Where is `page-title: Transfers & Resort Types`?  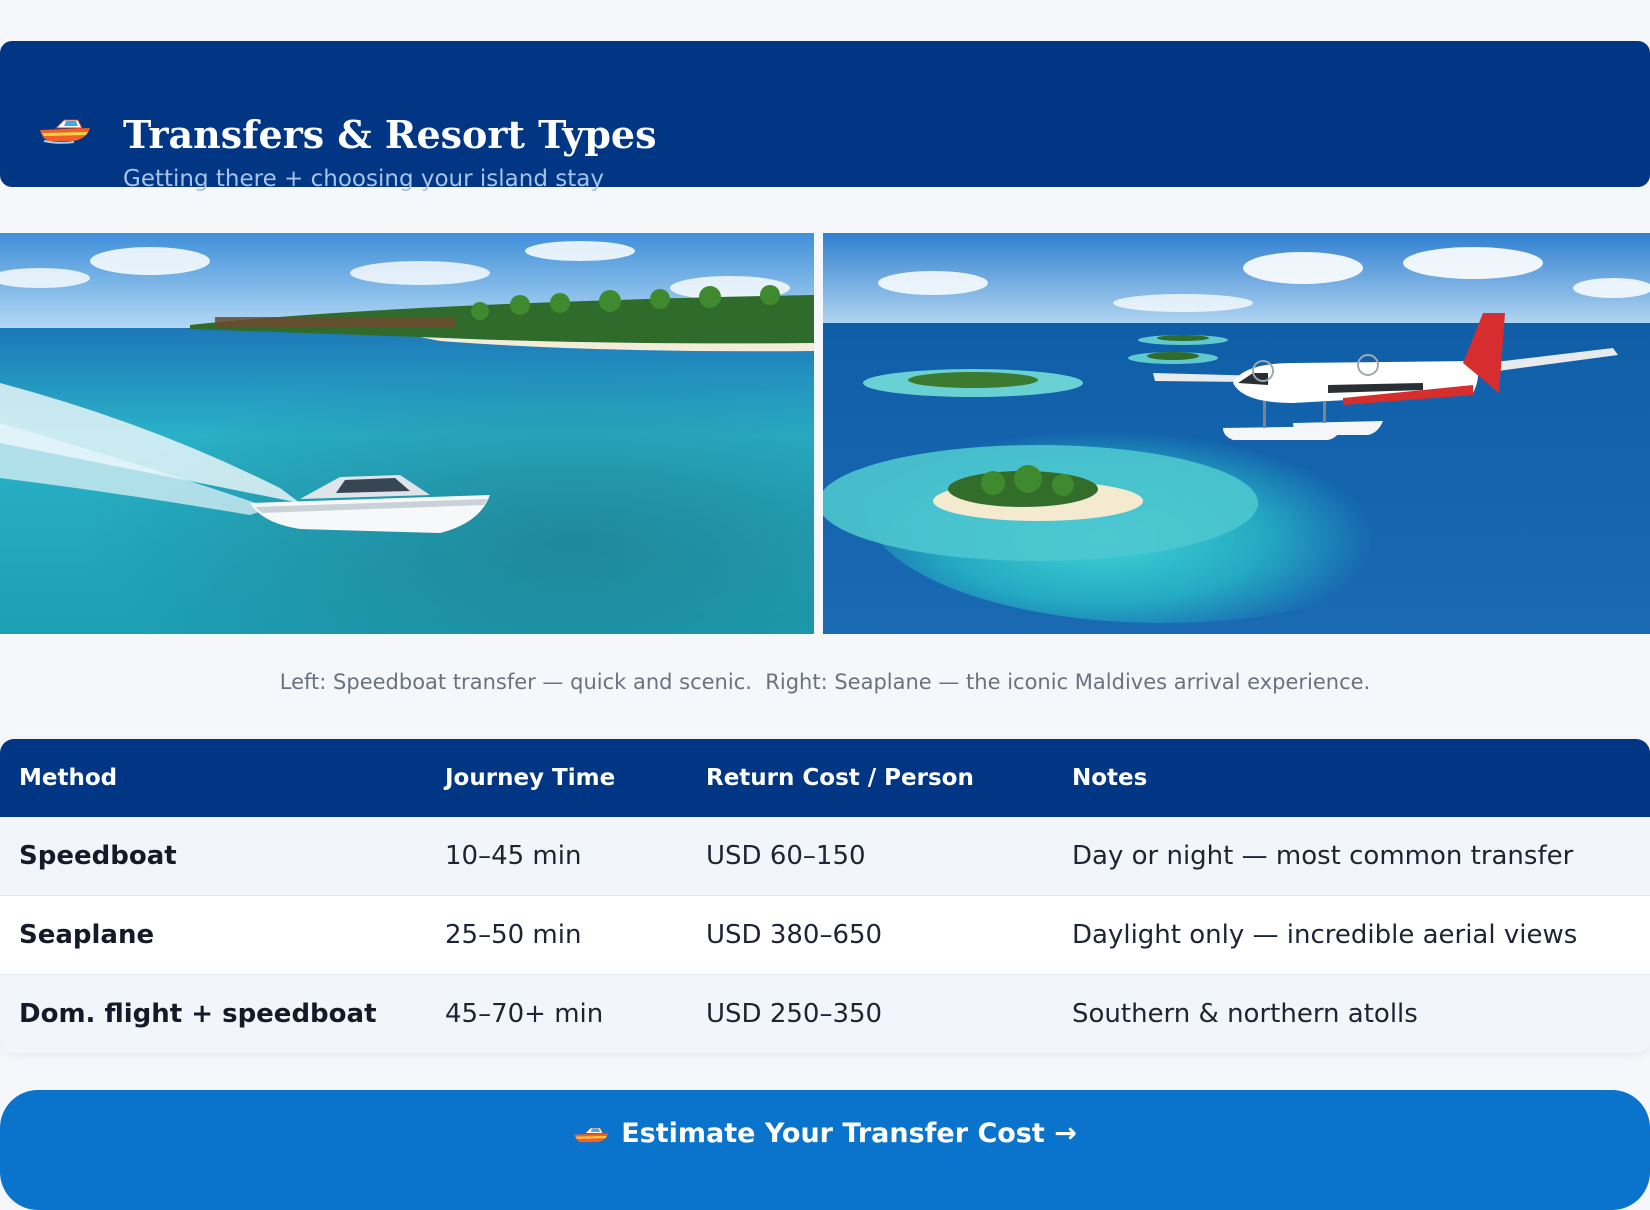
page-title: Transfers & Resort Types is located at coordinates (390, 134).